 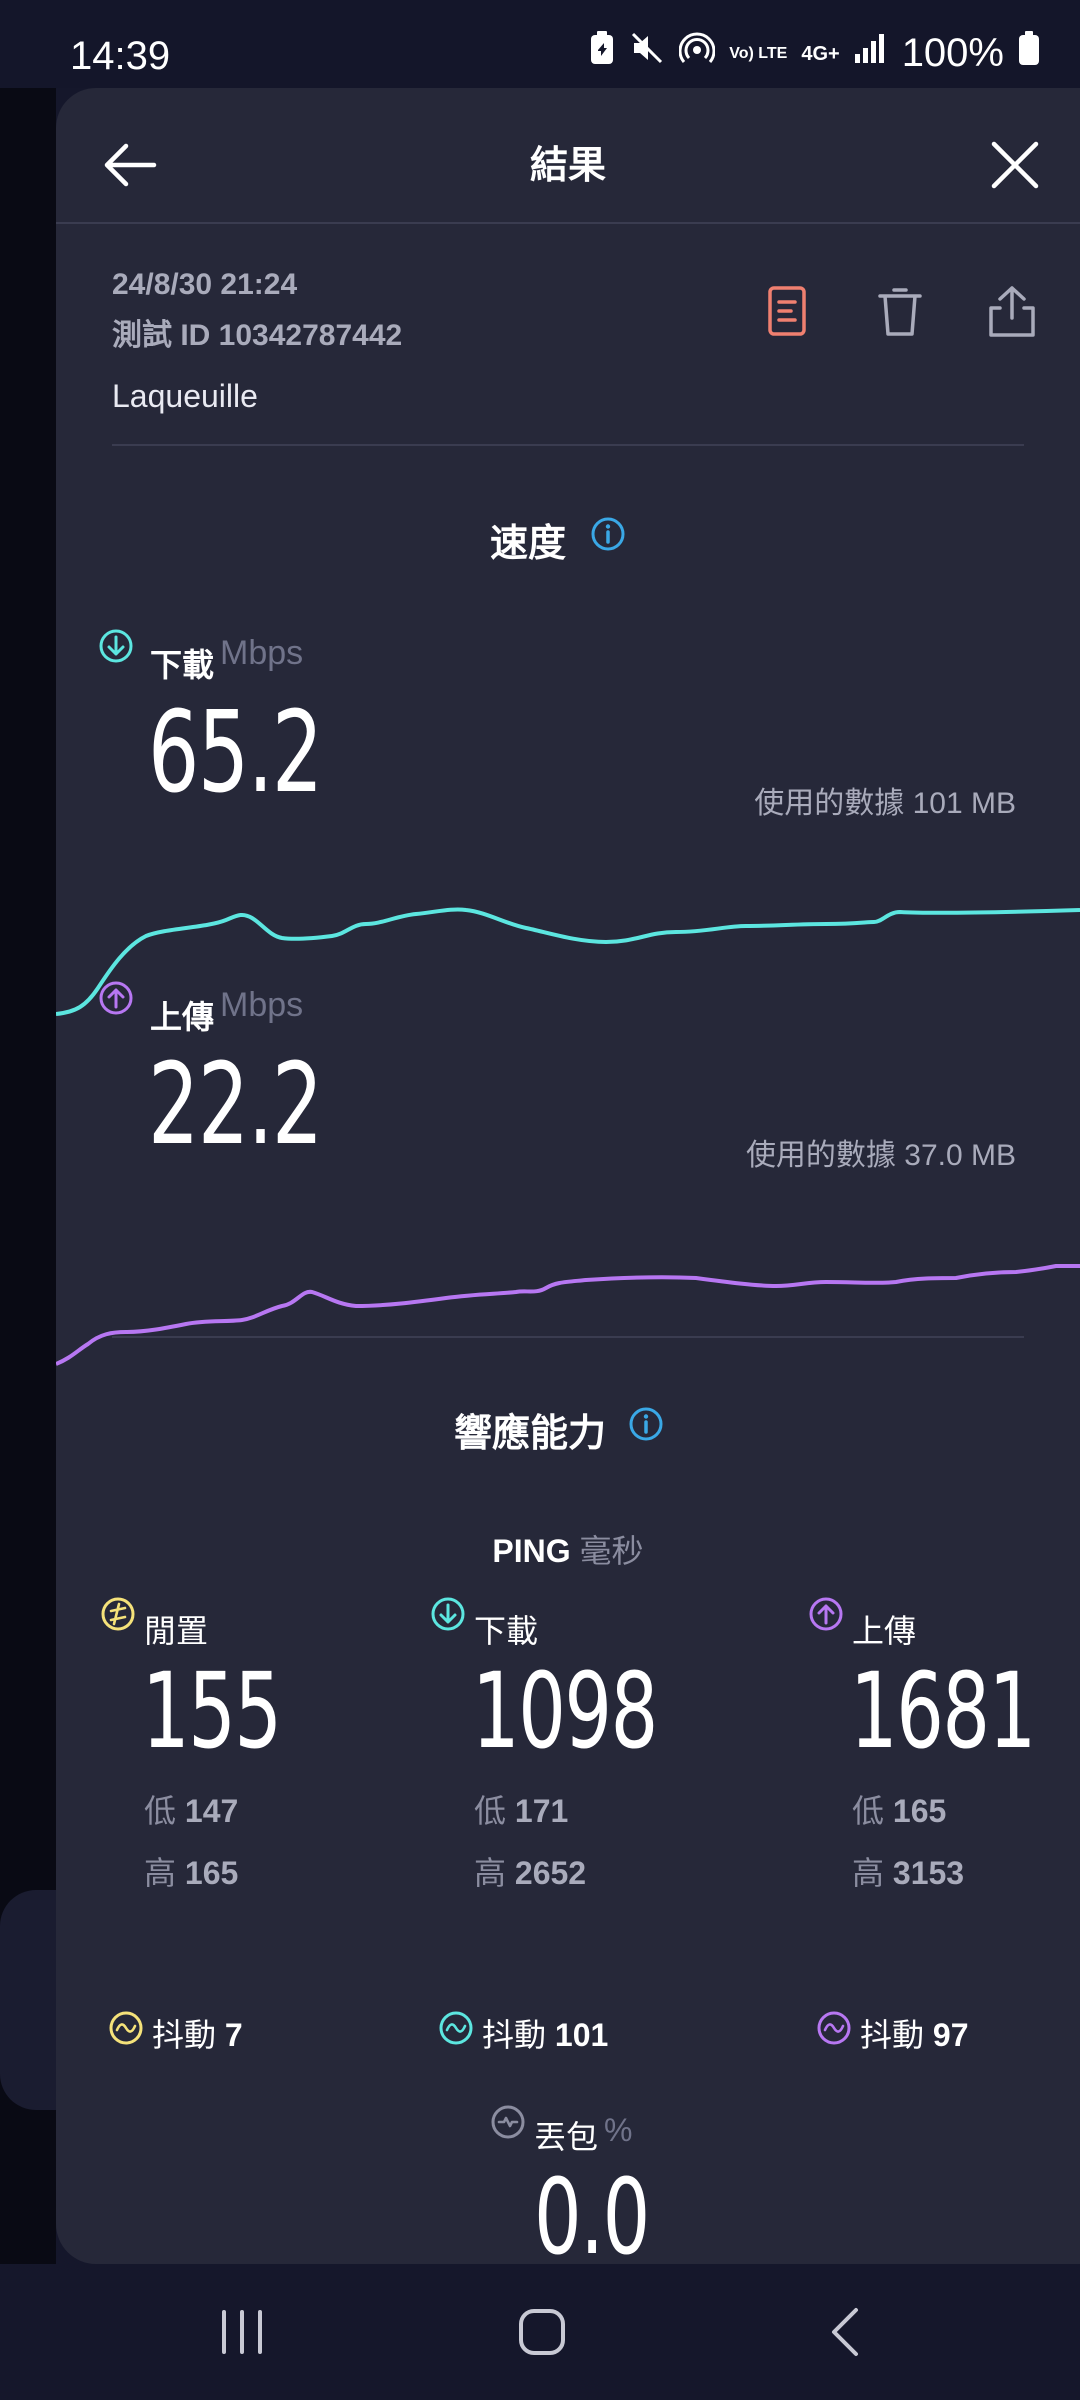 What do you see at coordinates (182, 665) in the screenshot?
I see `download-label: 下載` at bounding box center [182, 665].